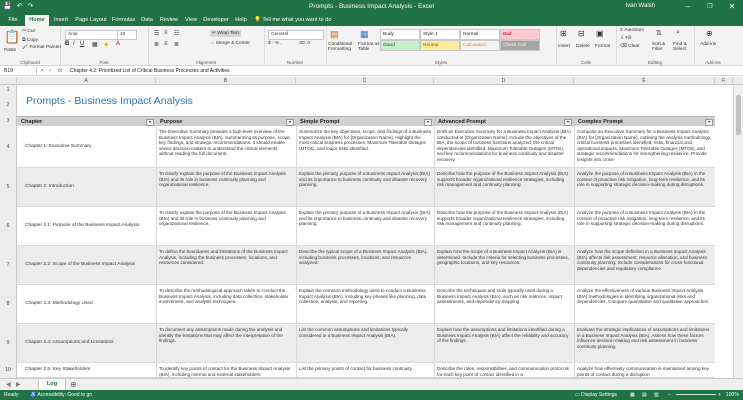 Image resolution: width=743 pixels, height=400 pixels. I want to click on close-button: ✕, so click(732, 7).